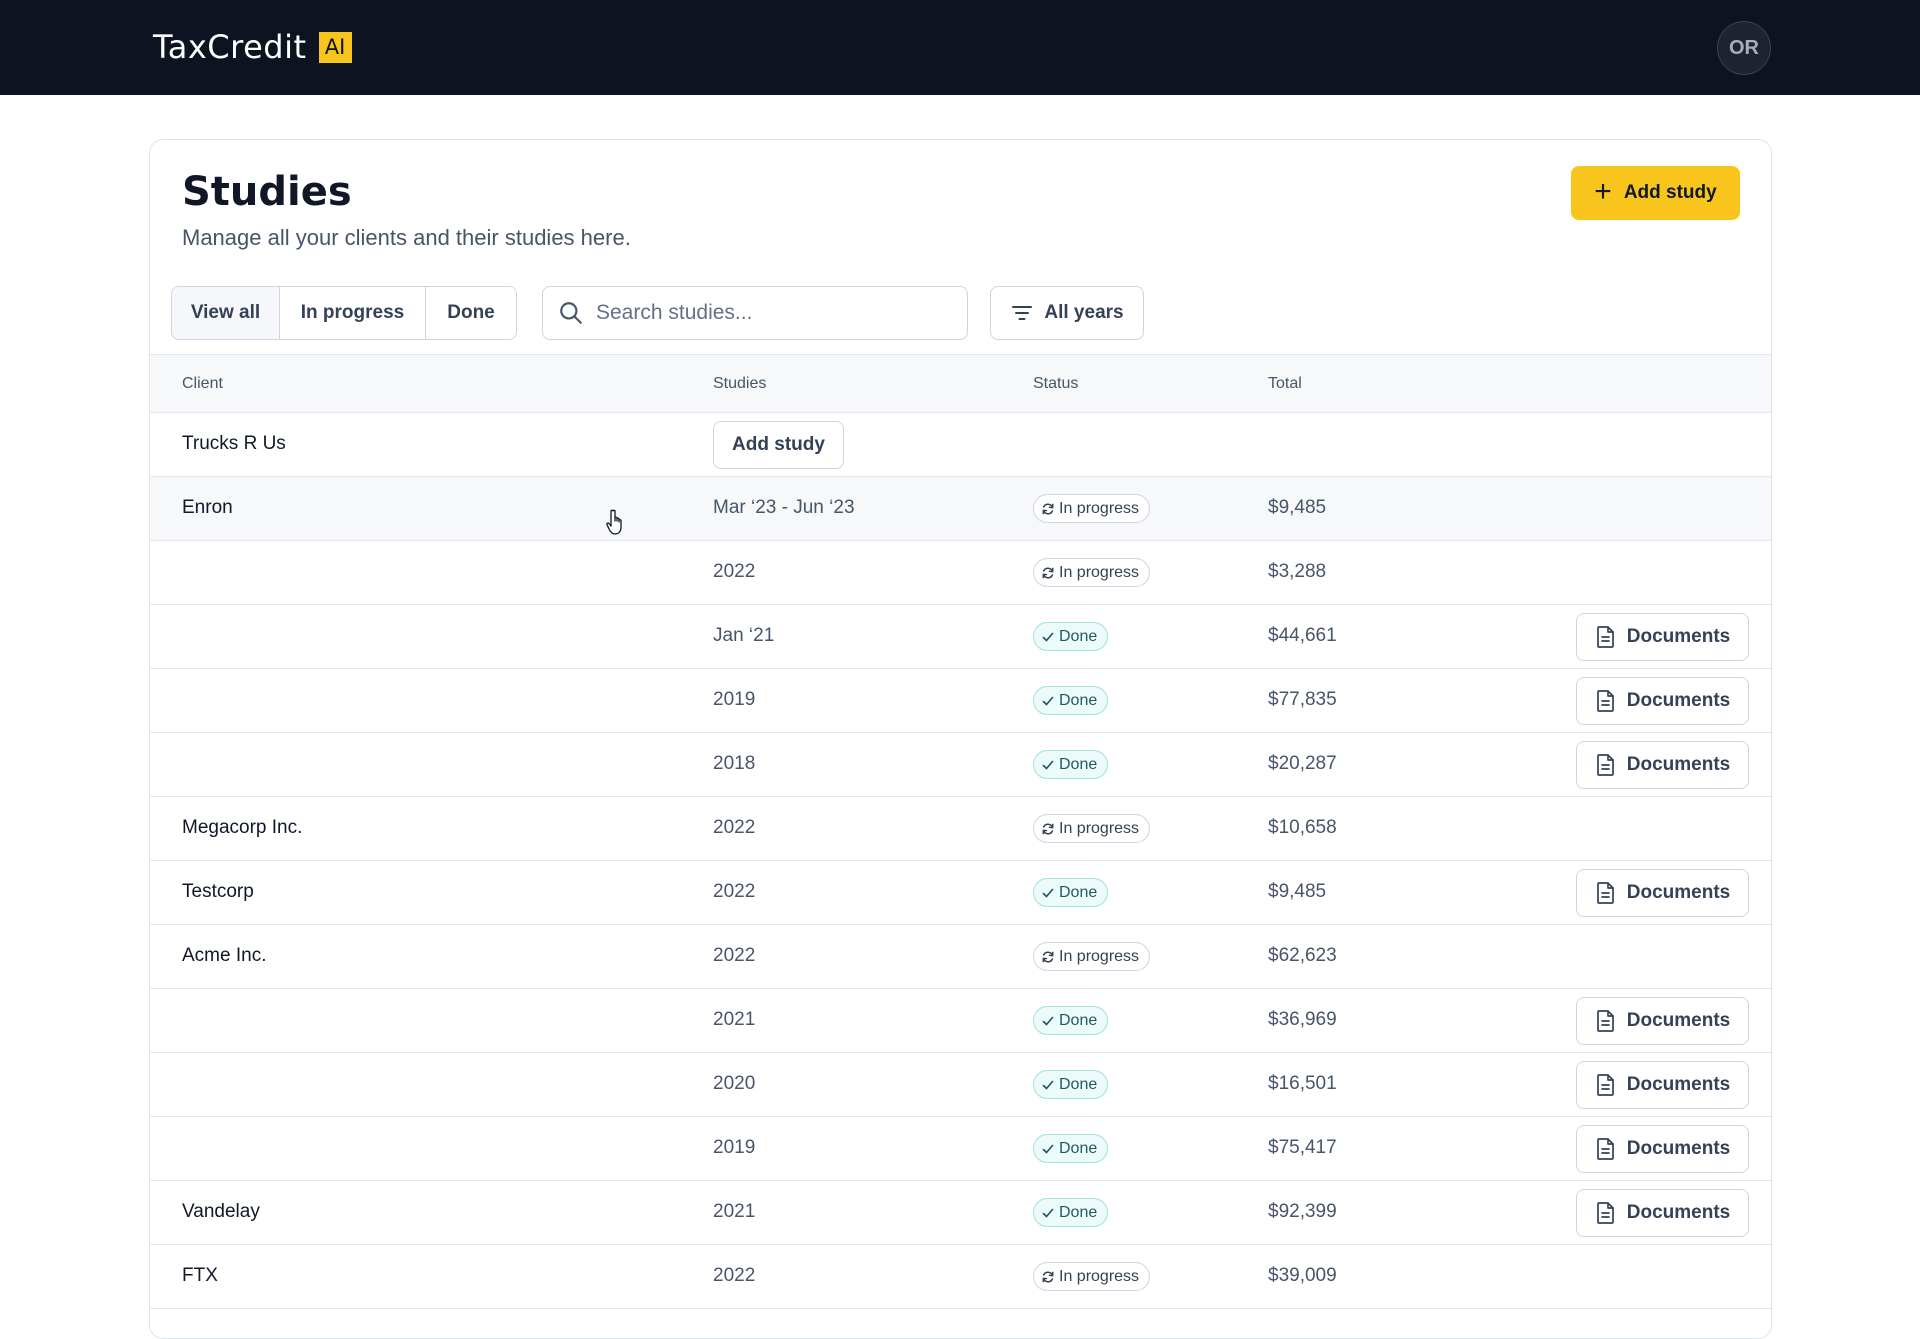  What do you see at coordinates (1655, 193) in the screenshot?
I see `add-study-button: + Add study` at bounding box center [1655, 193].